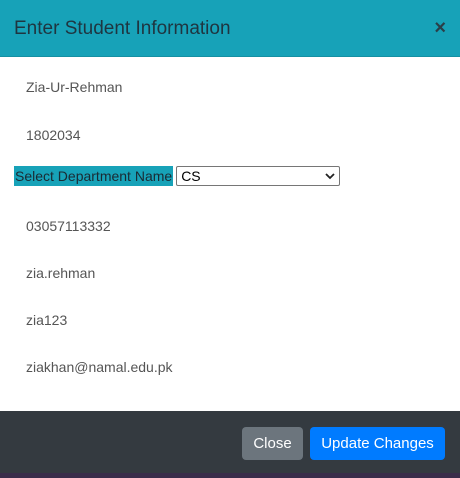  I want to click on department-label: Select Department Name, so click(94, 176).